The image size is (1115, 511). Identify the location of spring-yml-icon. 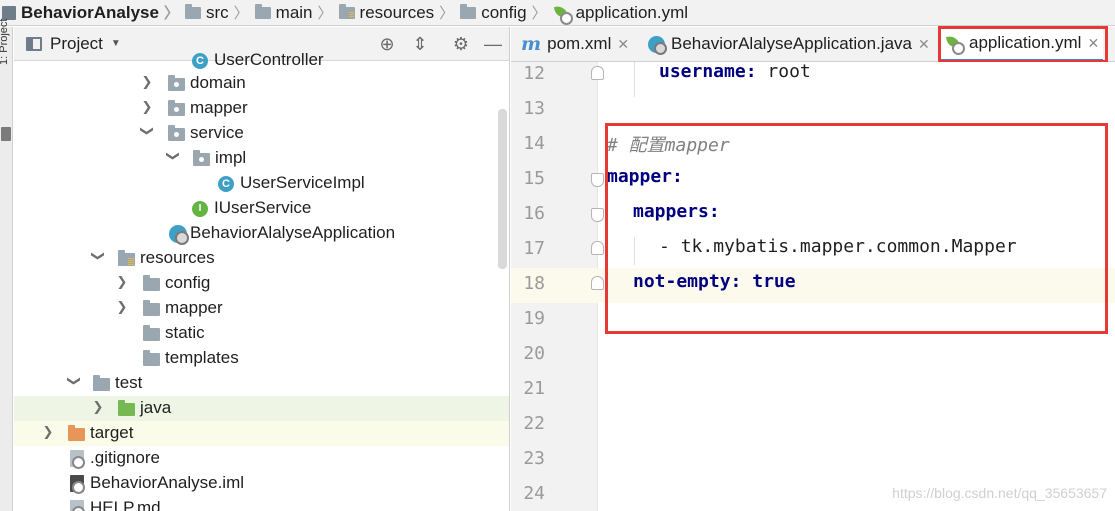
(563, 15).